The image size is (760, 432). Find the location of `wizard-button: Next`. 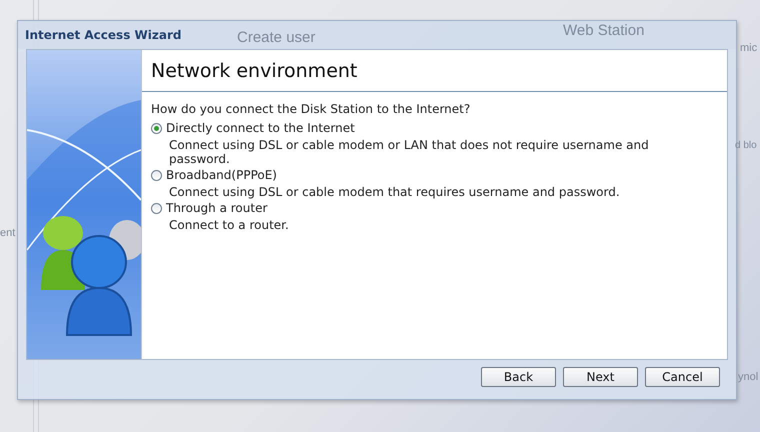

wizard-button: Next is located at coordinates (600, 377).